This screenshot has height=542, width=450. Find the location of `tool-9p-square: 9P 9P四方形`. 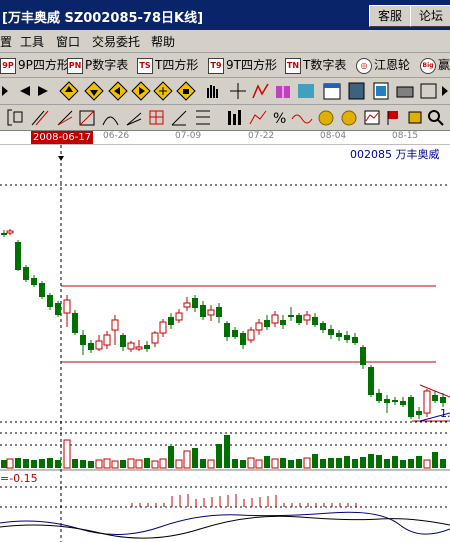

tool-9p-square: 9P 9P四方形 is located at coordinates (34, 65).